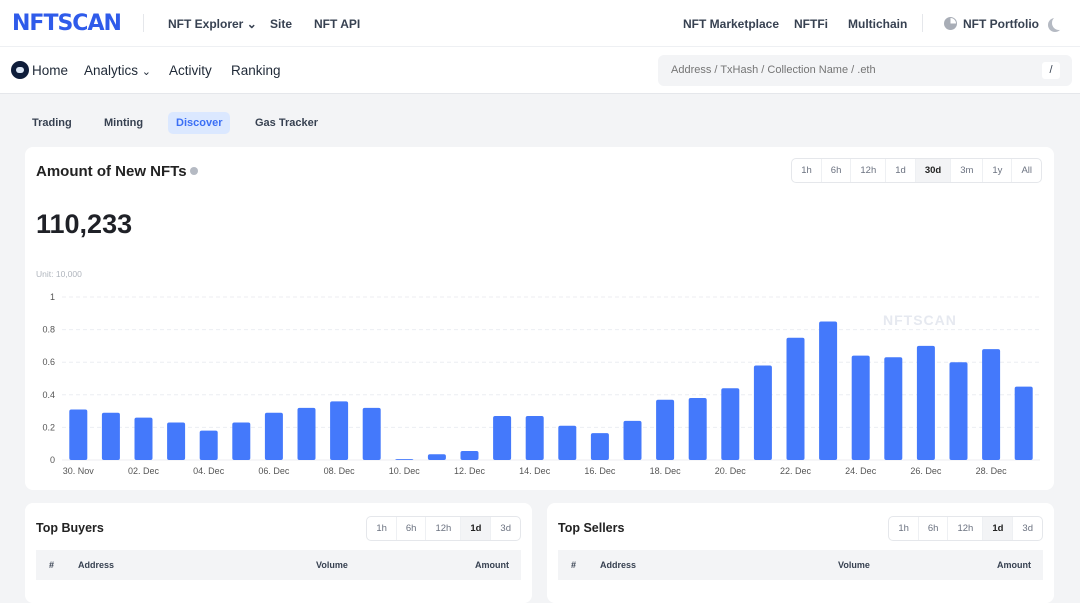  What do you see at coordinates (281, 24) in the screenshot?
I see `nav-site: Site` at bounding box center [281, 24].